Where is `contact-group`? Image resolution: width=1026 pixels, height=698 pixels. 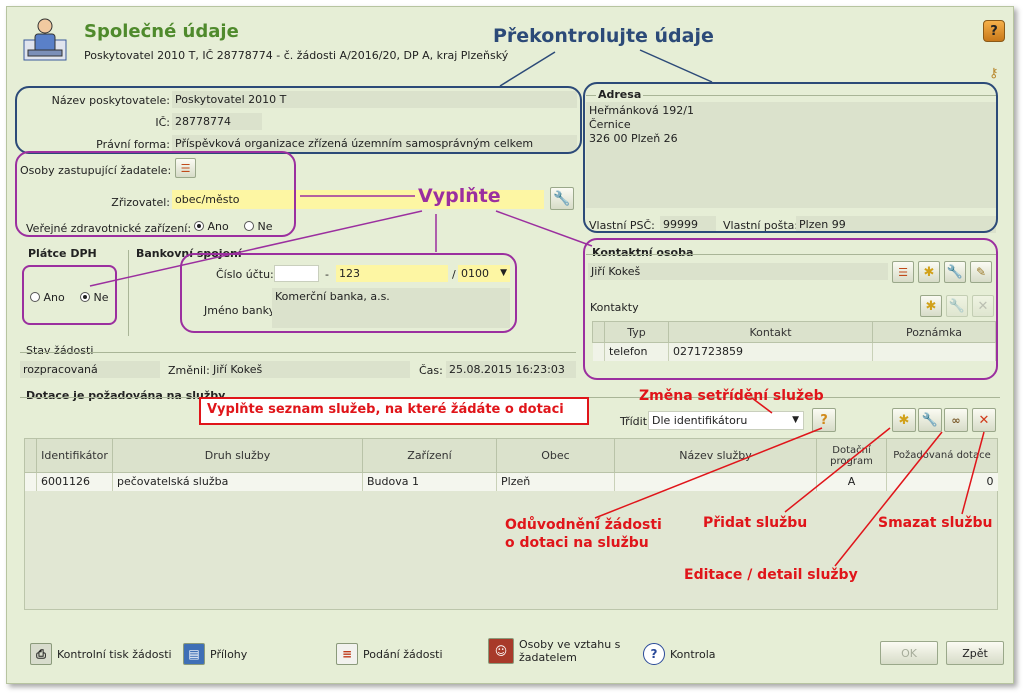
contact-group is located at coordinates (791, 254).